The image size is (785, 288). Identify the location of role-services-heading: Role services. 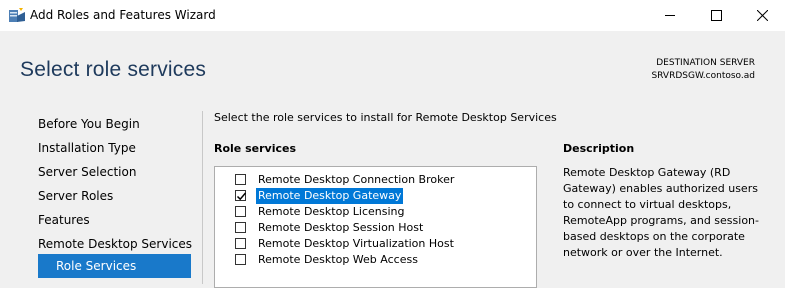
(255, 148).